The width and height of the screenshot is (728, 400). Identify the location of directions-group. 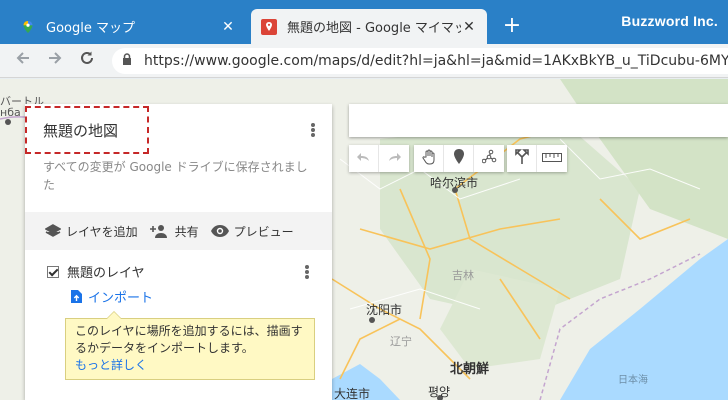
(537, 158).